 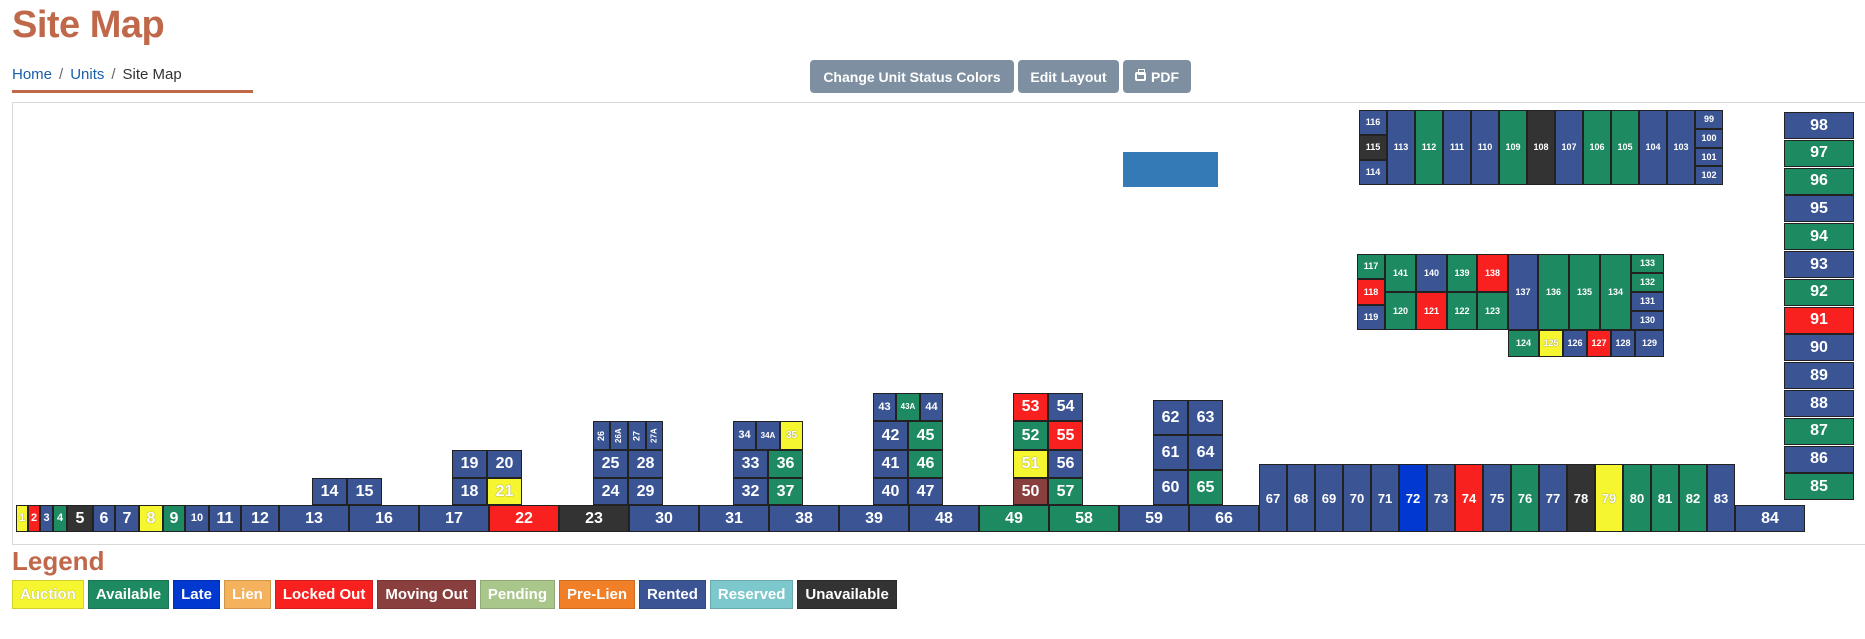 I want to click on unit-136: 136, so click(x=1553, y=292).